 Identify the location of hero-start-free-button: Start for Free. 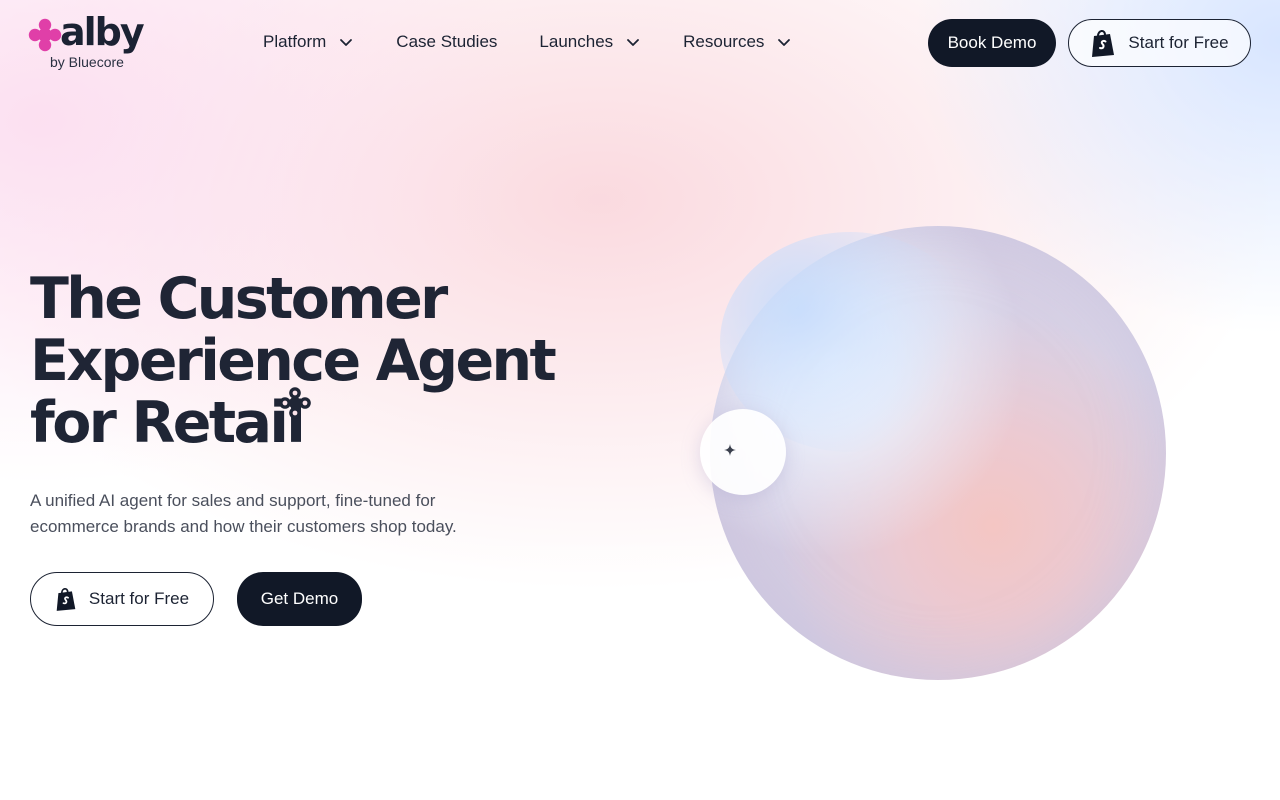
(122, 599).